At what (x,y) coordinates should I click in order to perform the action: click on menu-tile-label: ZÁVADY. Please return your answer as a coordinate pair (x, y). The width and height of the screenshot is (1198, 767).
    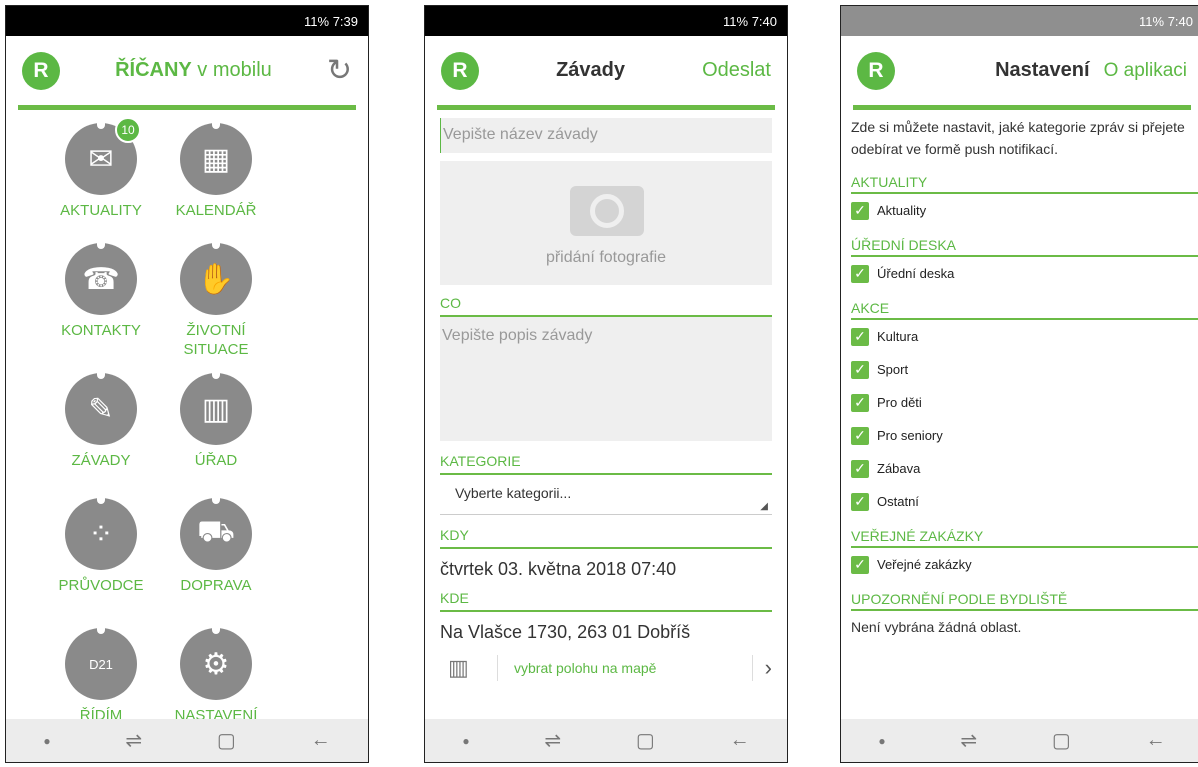
    Looking at the image, I should click on (101, 460).